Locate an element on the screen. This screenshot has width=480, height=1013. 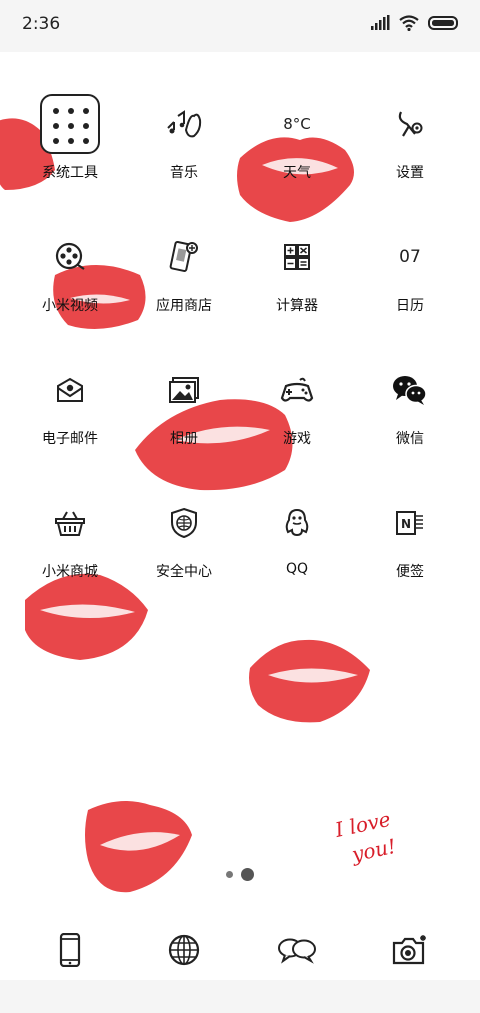
dock-phone is located at coordinates (70, 950).